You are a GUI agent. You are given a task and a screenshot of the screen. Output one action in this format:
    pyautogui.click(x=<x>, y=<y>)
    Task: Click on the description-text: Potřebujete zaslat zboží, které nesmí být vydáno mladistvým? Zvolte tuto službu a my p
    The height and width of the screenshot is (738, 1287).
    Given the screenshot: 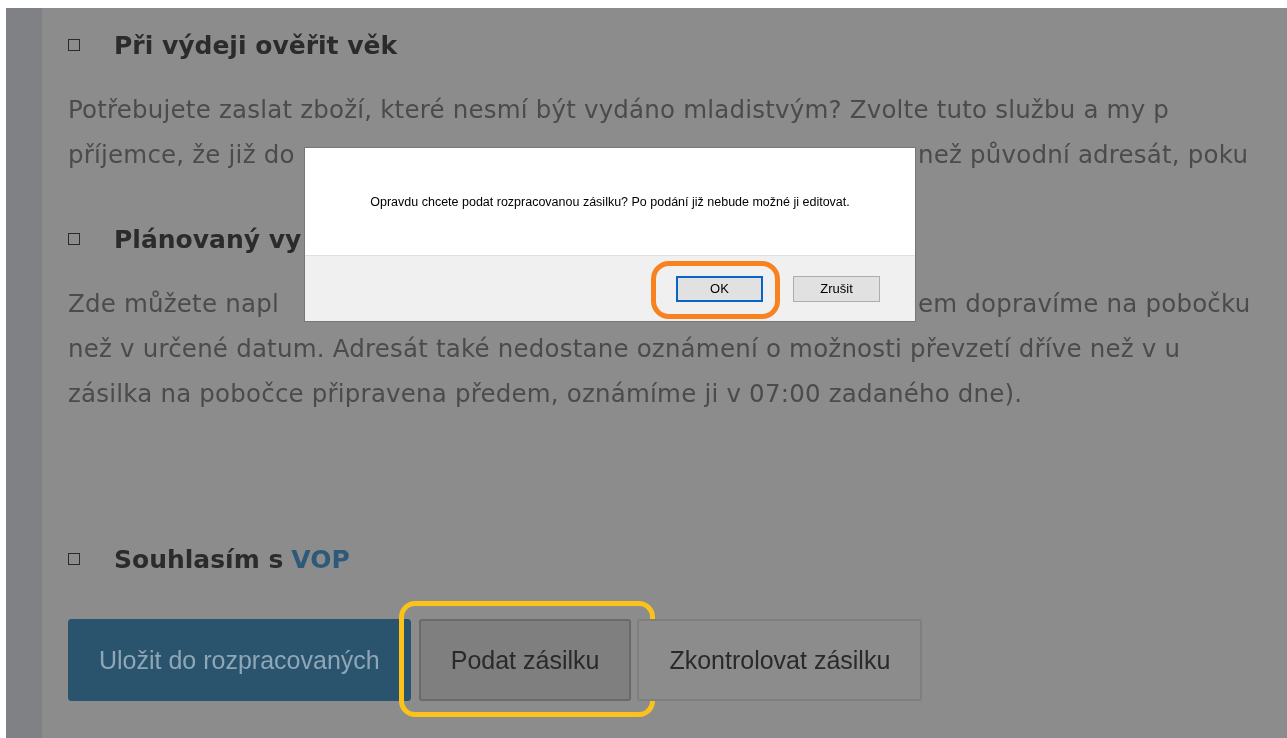 What is the action you would take?
    pyautogui.click(x=619, y=109)
    